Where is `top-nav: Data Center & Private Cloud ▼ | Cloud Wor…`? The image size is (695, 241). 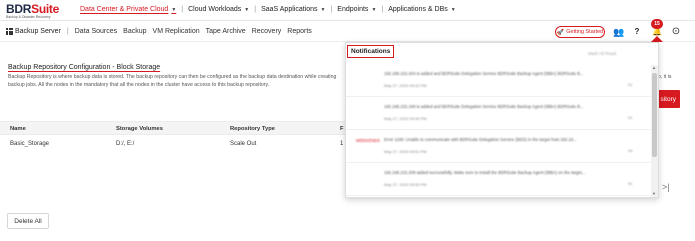
top-nav: Data Center & Private Cloud ▼ | Cloud Wor… is located at coordinates (268, 9).